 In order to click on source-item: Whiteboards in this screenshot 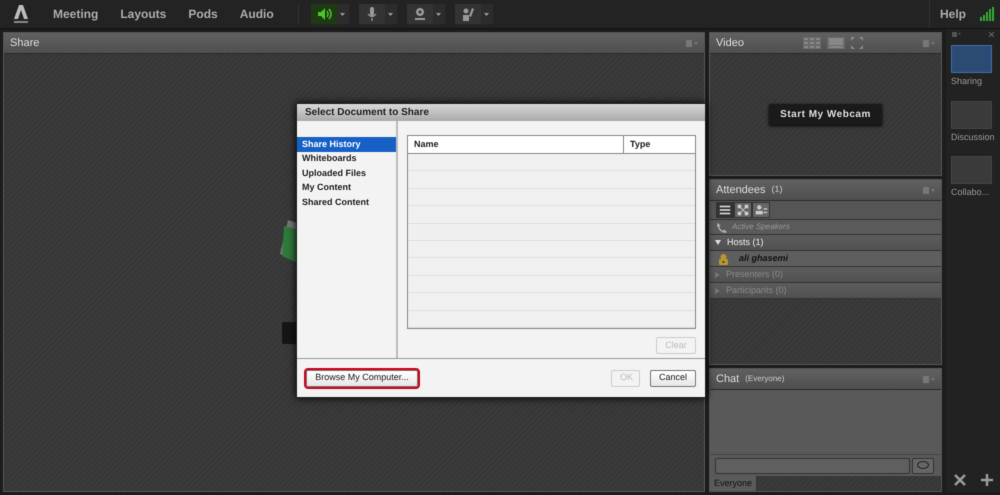, I will do `click(346, 159)`.